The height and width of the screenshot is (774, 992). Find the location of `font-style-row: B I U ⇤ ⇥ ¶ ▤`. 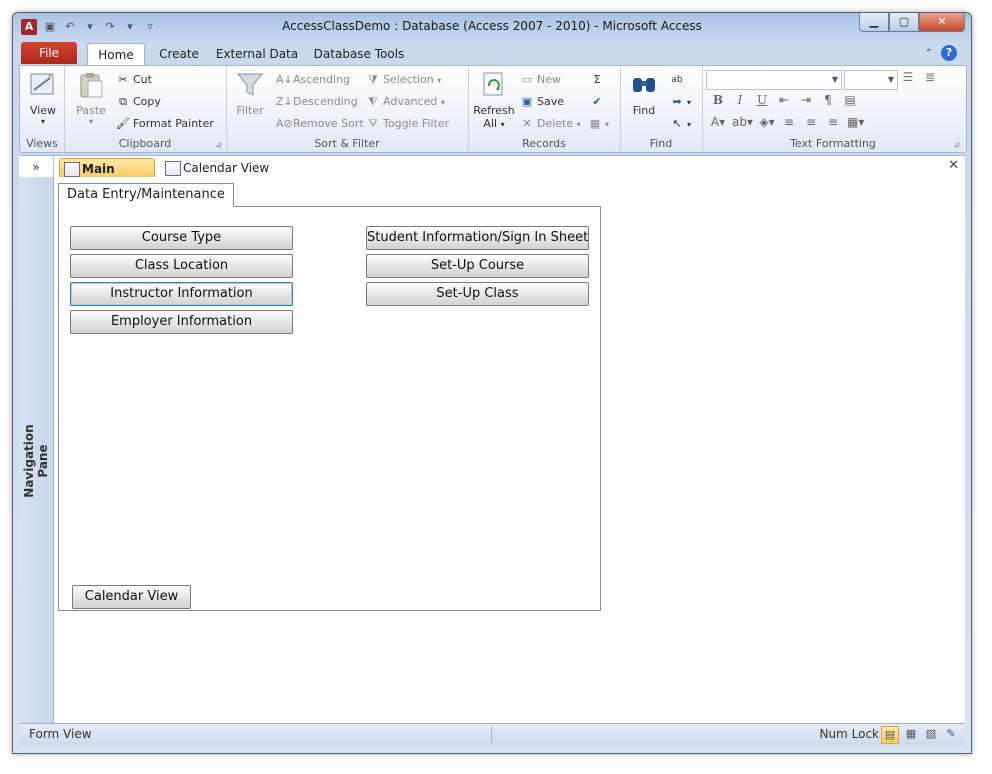

font-style-row: B I U ⇤ ⇥ ¶ ▤ is located at coordinates (784, 100).